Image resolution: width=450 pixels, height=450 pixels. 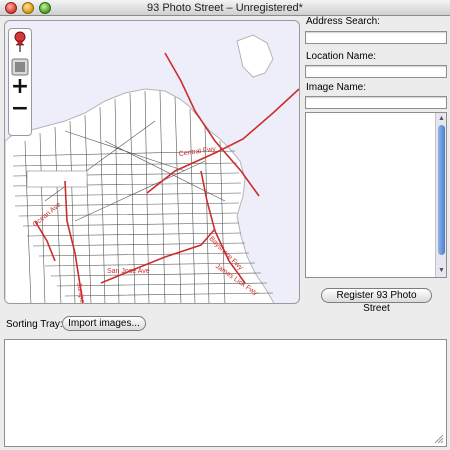 I want to click on window-title: 93 Photo Street – Unregistered*, so click(x=225, y=8).